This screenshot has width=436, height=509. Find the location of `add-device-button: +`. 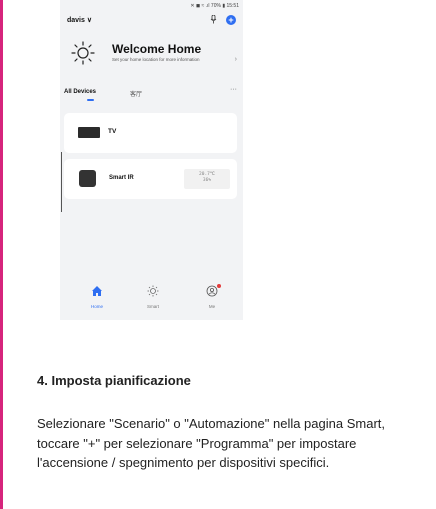

add-device-button: + is located at coordinates (231, 20).